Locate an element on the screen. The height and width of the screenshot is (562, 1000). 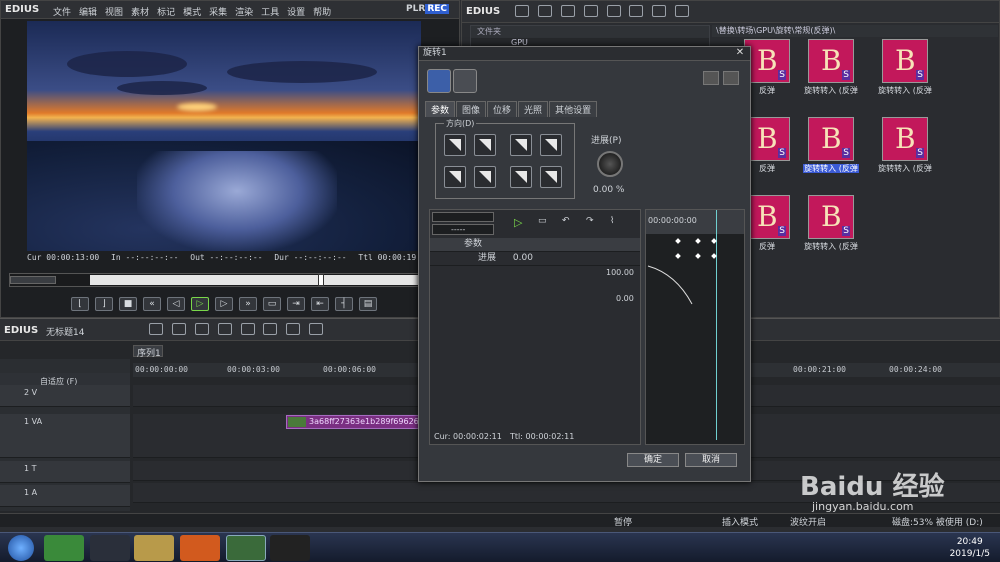
clock: 20:49 2019/1/5 is located at coordinates (970, 548).